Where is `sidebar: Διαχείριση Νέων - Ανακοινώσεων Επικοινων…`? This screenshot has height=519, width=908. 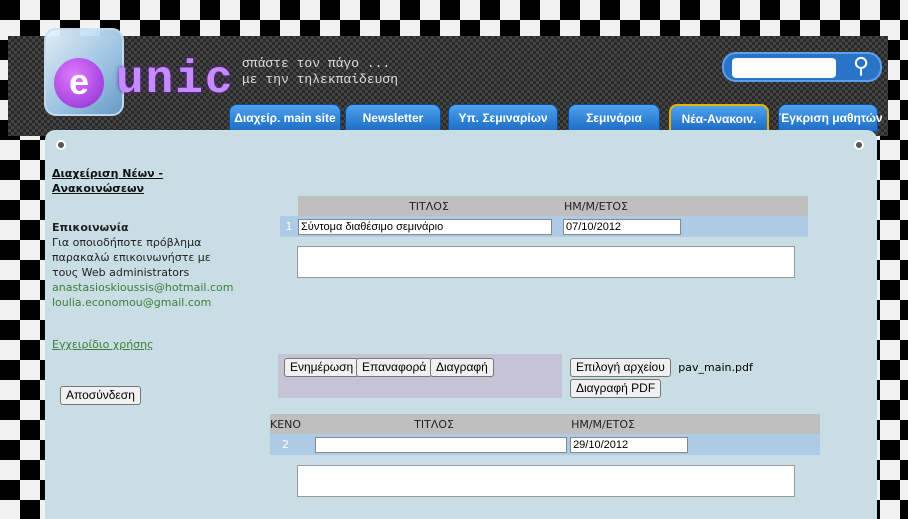 sidebar: Διαχείριση Νέων - Ανακοινώσεων Επικοινων… is located at coordinates (162, 258).